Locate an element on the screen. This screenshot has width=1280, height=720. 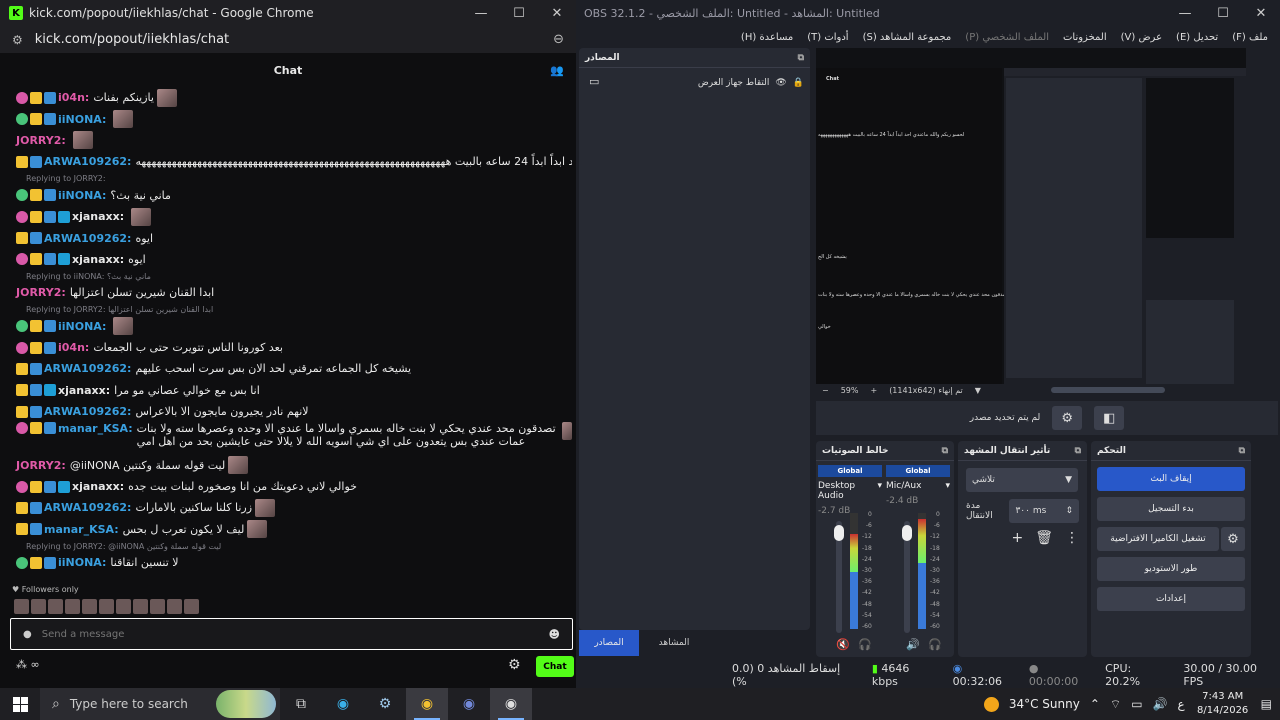
zoom-out-icon: − is located at coordinates (825, 390).